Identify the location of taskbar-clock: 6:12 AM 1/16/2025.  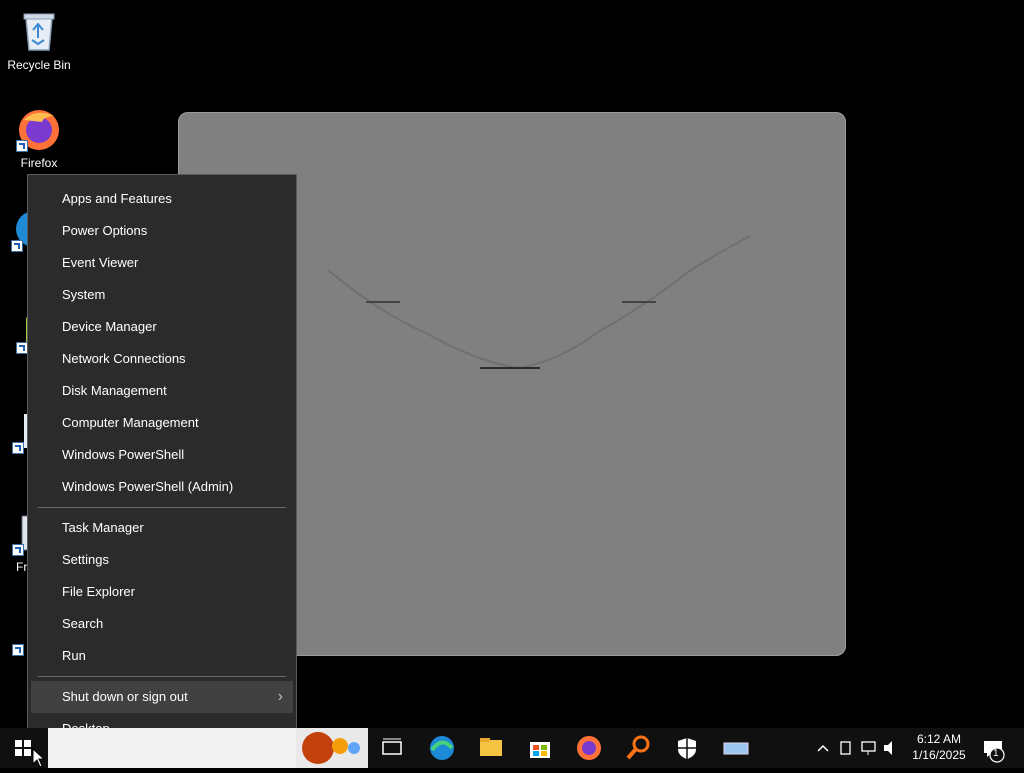
(939, 748).